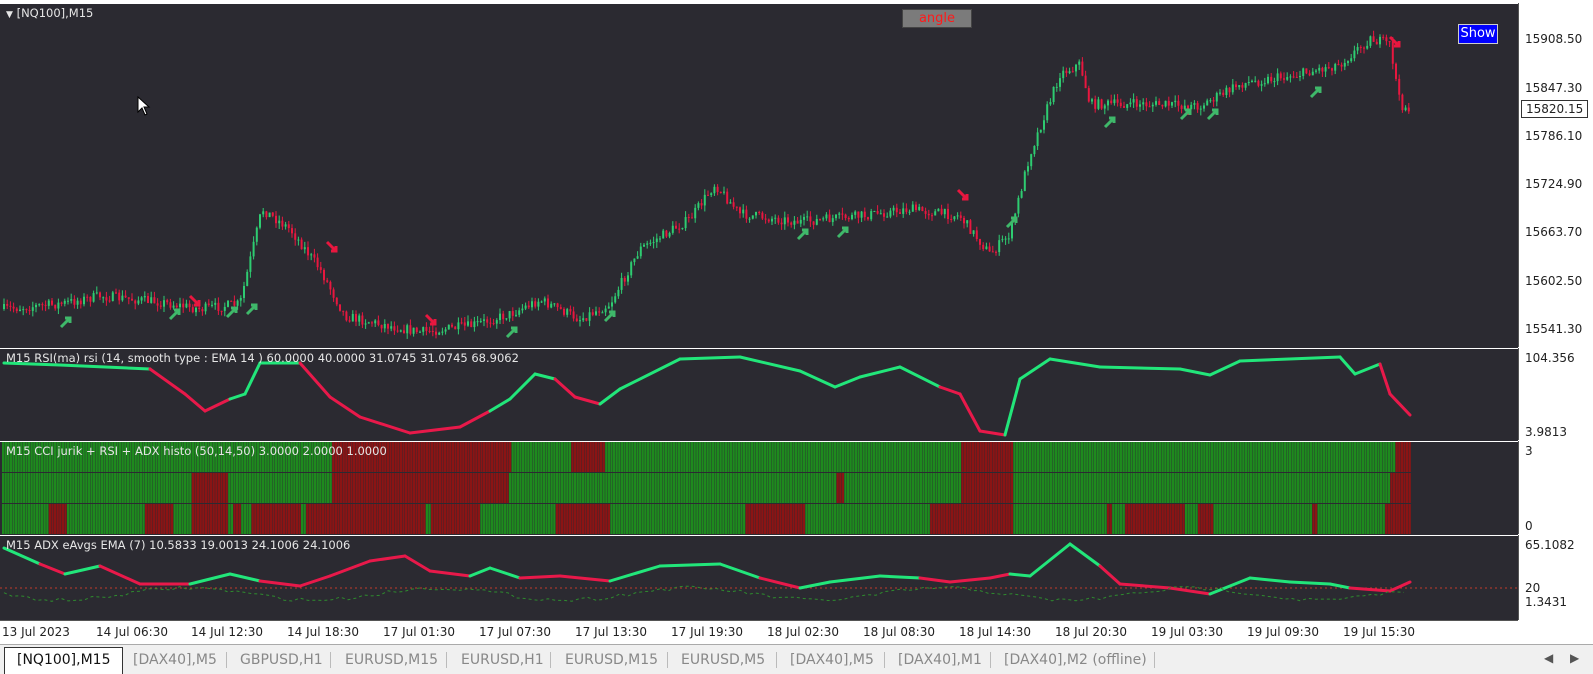 The width and height of the screenshot is (1593, 674). What do you see at coordinates (1548, 658) in the screenshot?
I see `tabs-scroll-left-icon: ◀` at bounding box center [1548, 658].